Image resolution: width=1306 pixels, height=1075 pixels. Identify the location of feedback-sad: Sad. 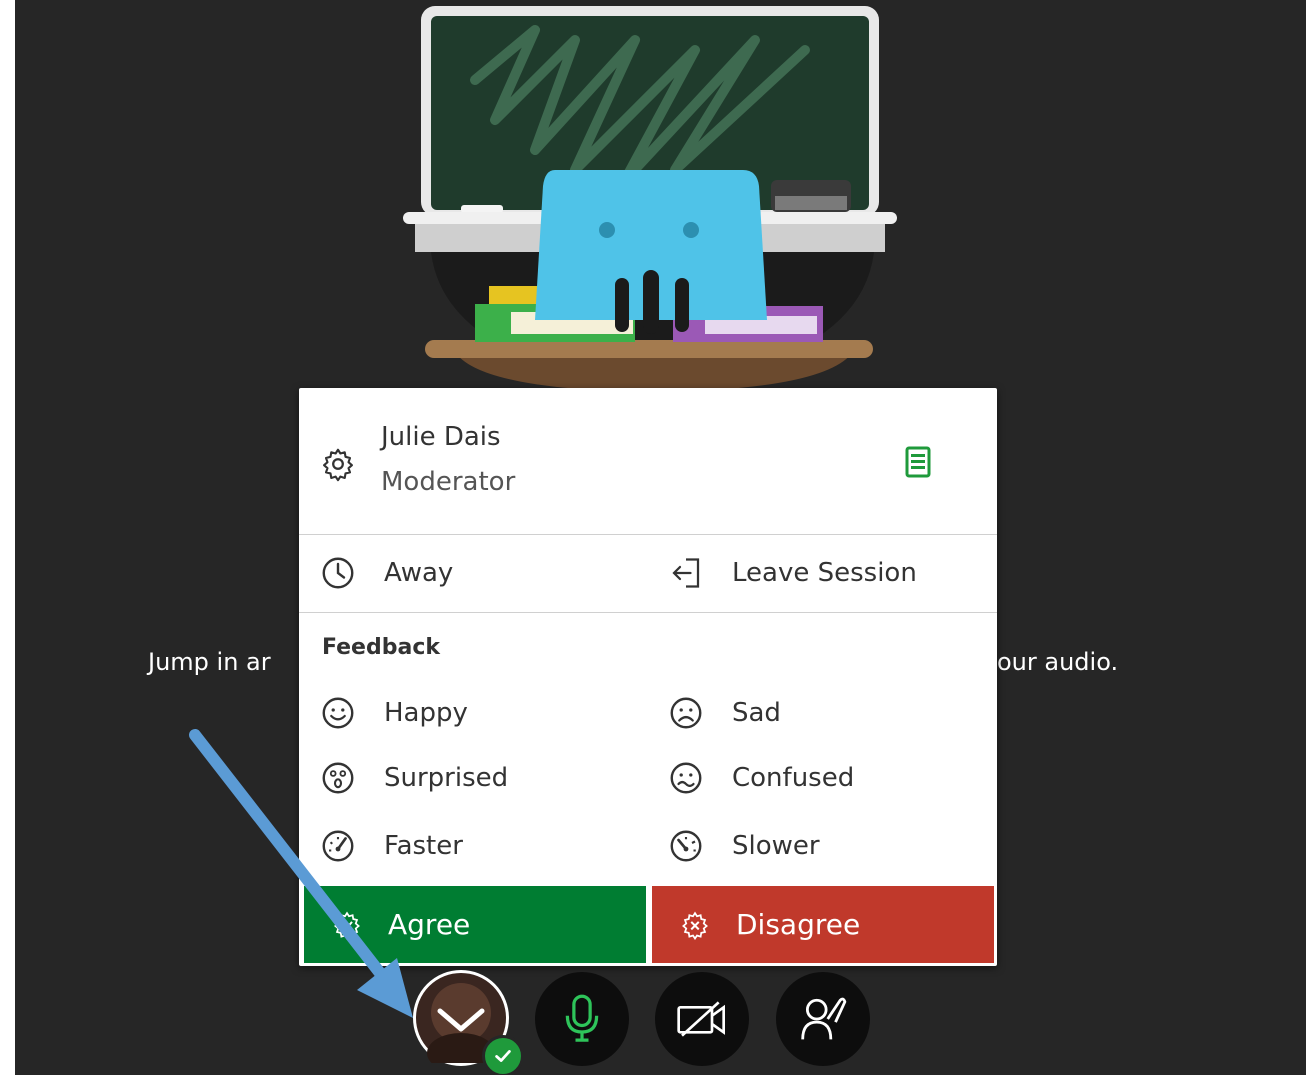
(724, 713).